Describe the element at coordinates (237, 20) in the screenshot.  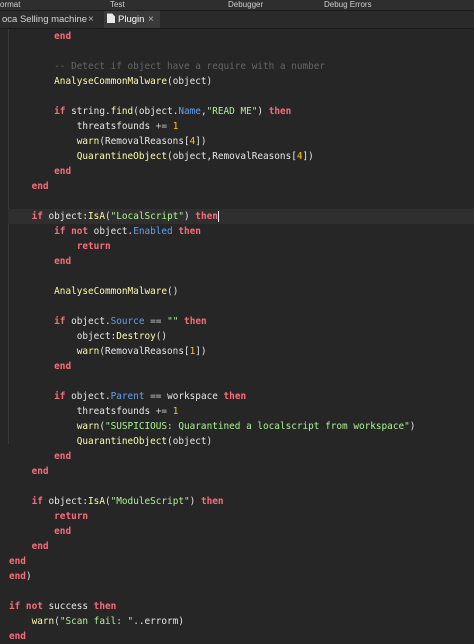
I see `tab-bar: oca Selling machine × Plugin ×` at that location.